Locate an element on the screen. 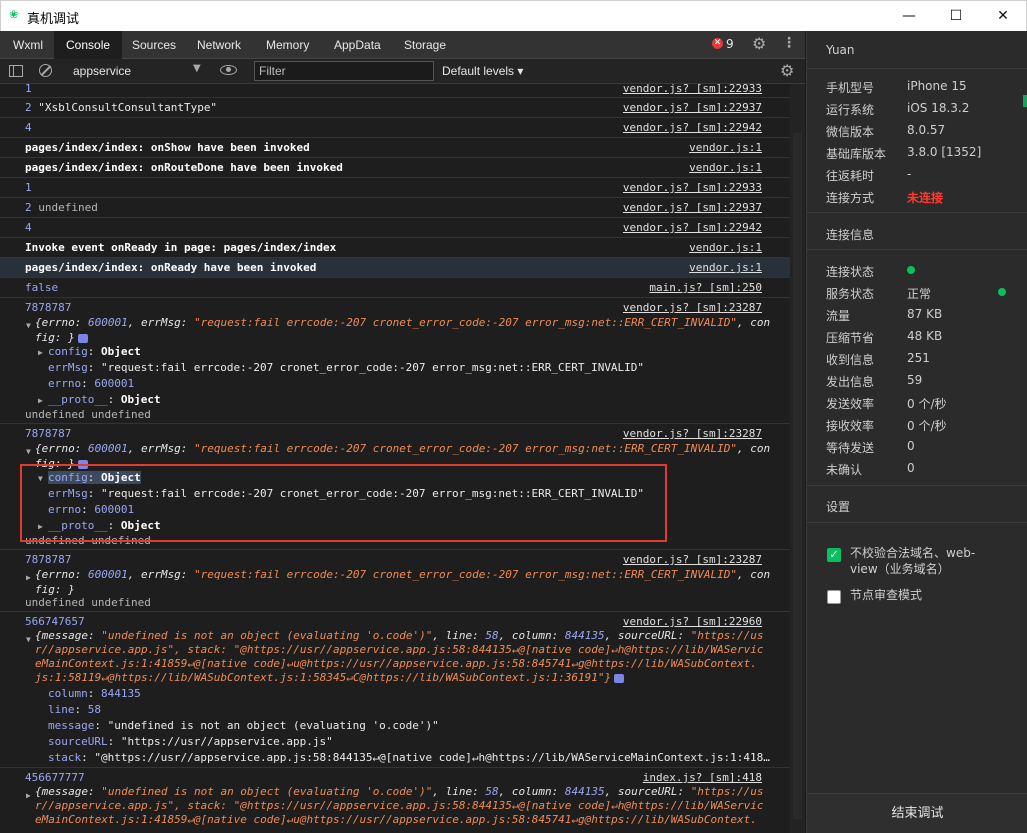 The image size is (1027, 833). tab-network: Network is located at coordinates (219, 45).